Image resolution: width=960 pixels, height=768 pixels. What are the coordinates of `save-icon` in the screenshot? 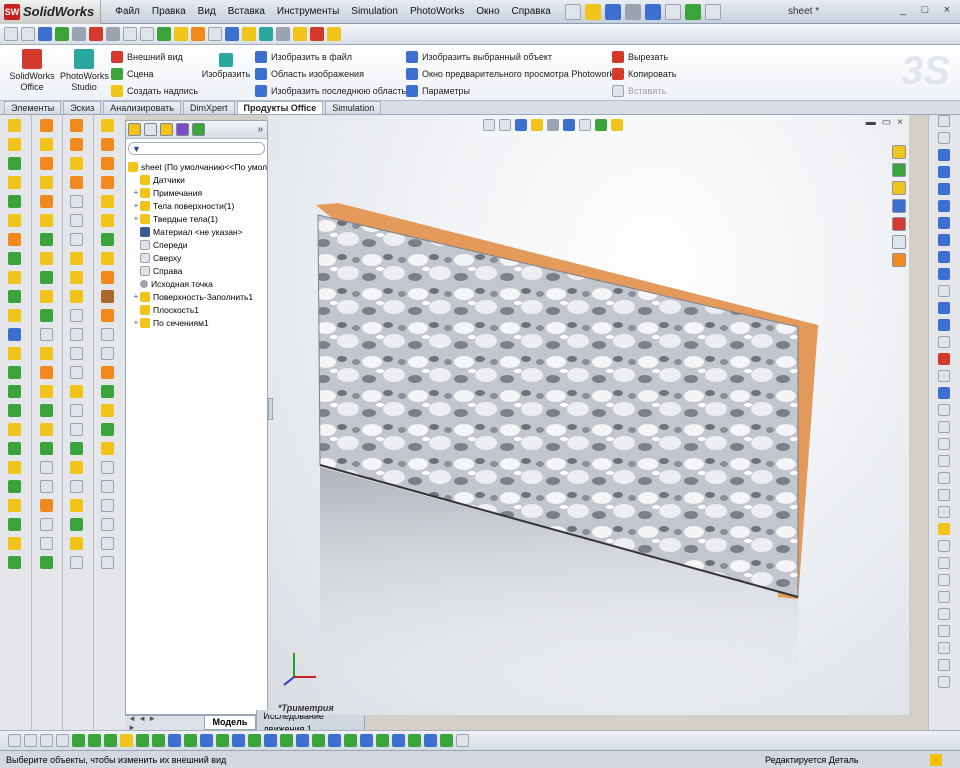 It's located at (612, 11).